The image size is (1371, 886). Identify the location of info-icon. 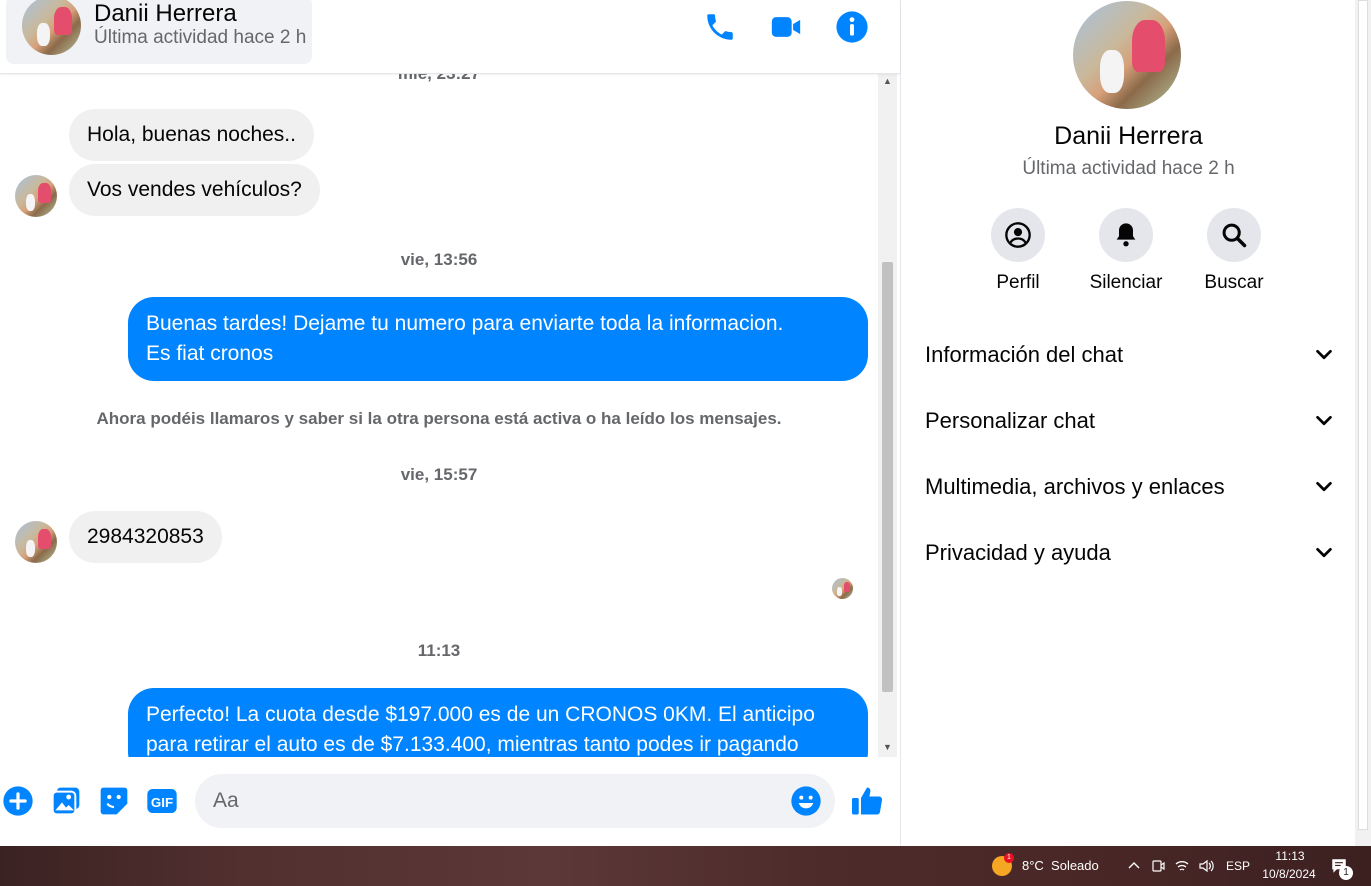
(852, 27).